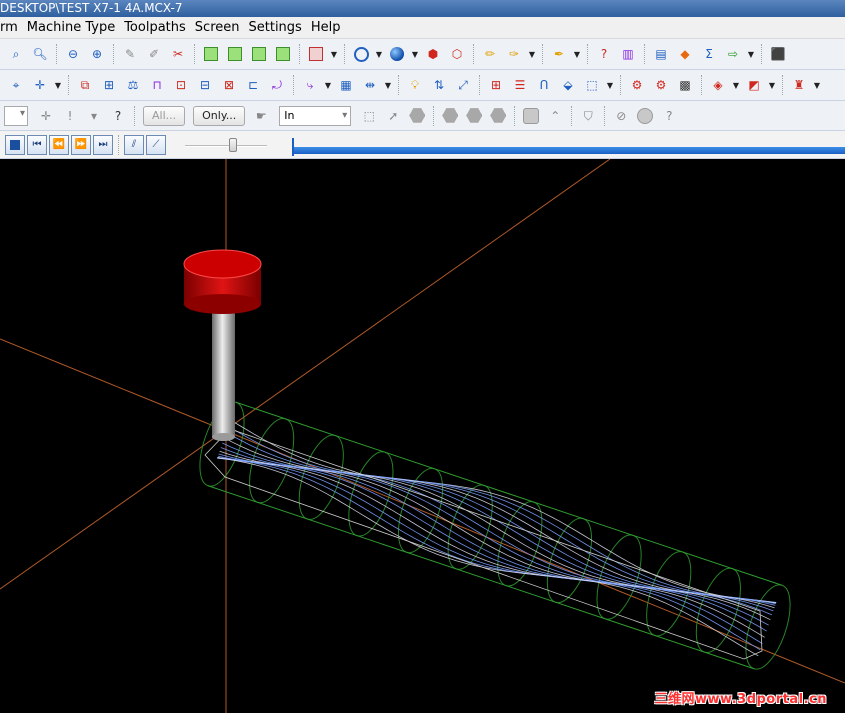  What do you see at coordinates (81, 144) in the screenshot?
I see `step-forward-button: ⏩` at bounding box center [81, 144].